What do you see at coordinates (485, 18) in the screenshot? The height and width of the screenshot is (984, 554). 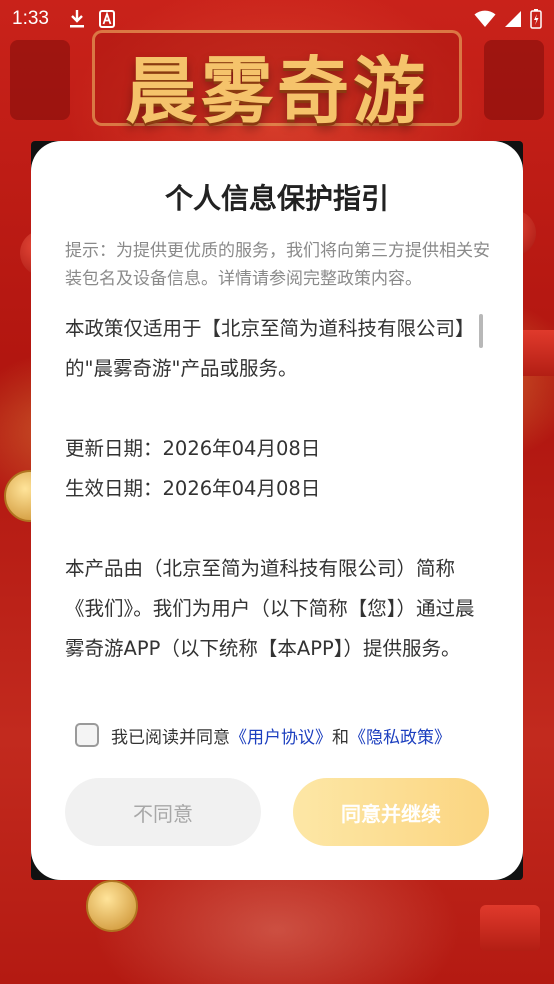 I see `wifi-icon` at bounding box center [485, 18].